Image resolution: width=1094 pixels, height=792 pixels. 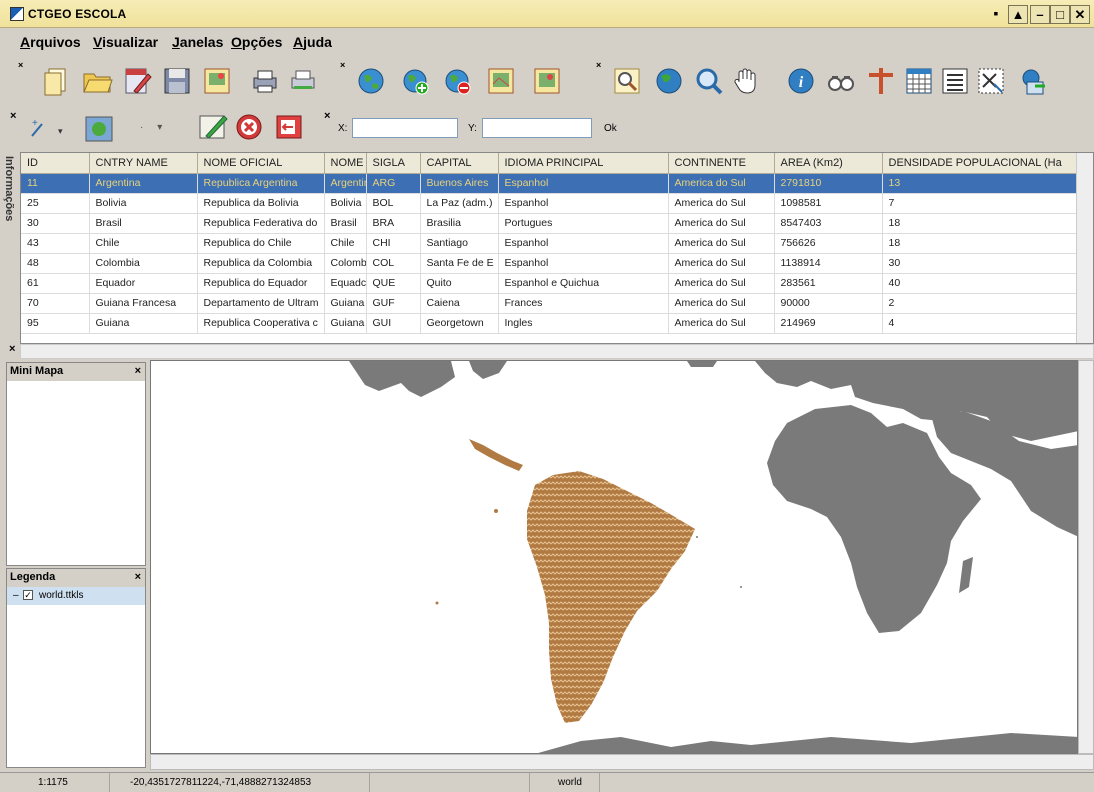 What do you see at coordinates (583, 243) in the screenshot?
I see `table-cell: Espanhol` at bounding box center [583, 243].